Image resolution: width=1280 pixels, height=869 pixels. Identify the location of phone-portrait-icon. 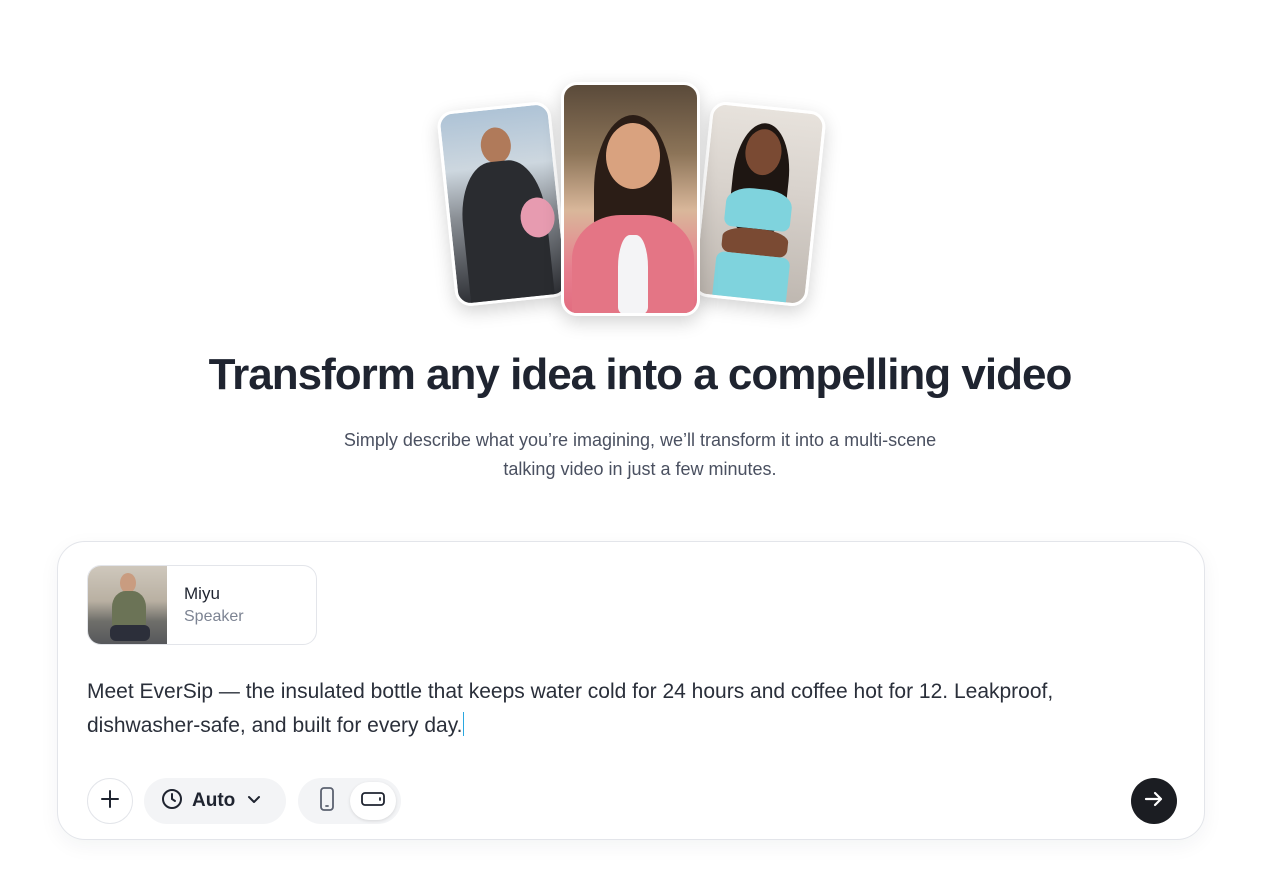
(327, 801).